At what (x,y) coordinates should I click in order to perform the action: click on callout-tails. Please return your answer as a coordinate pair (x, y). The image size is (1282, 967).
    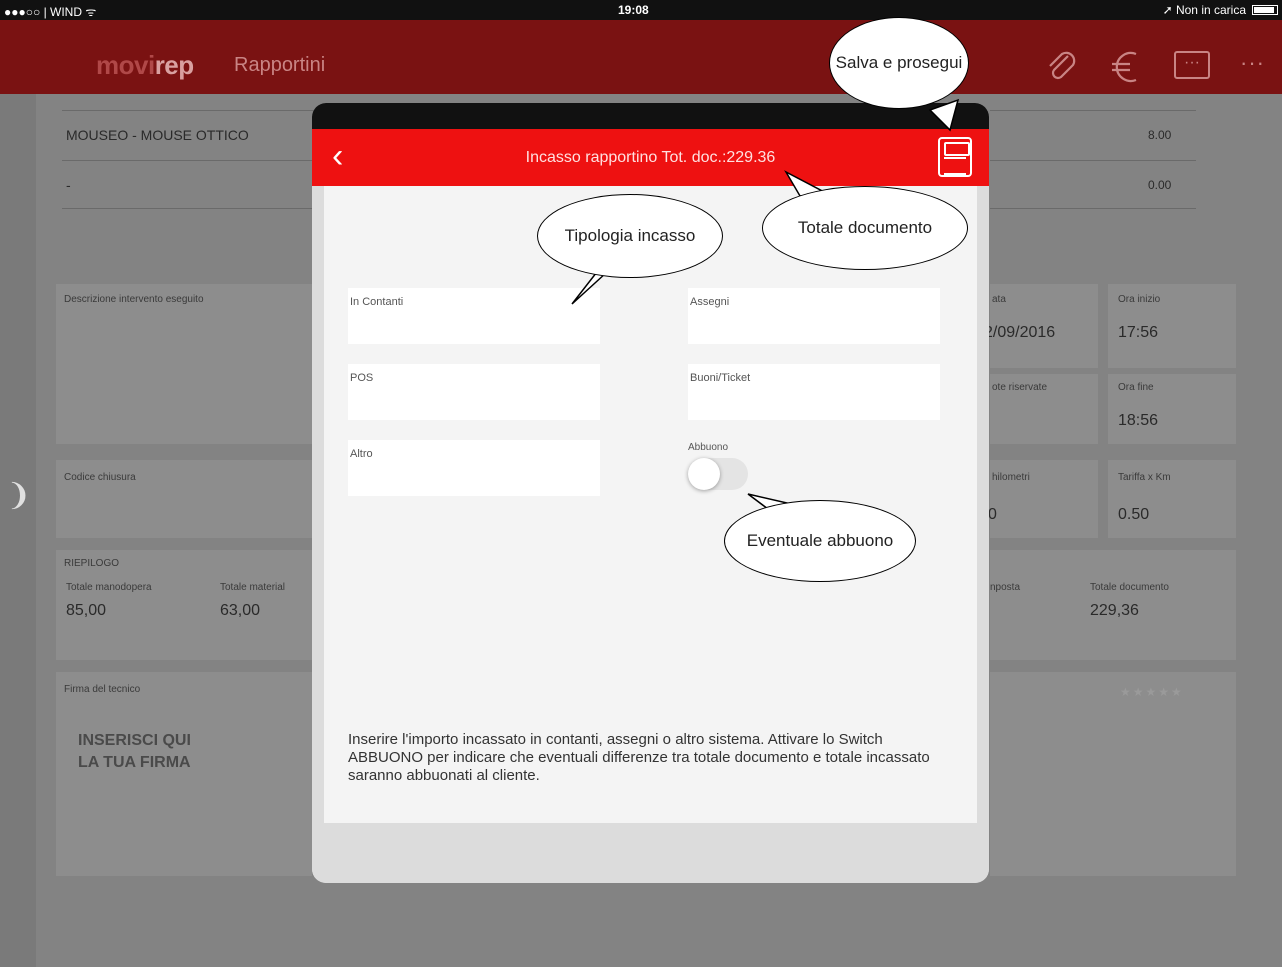
    Looking at the image, I should click on (765, 305).